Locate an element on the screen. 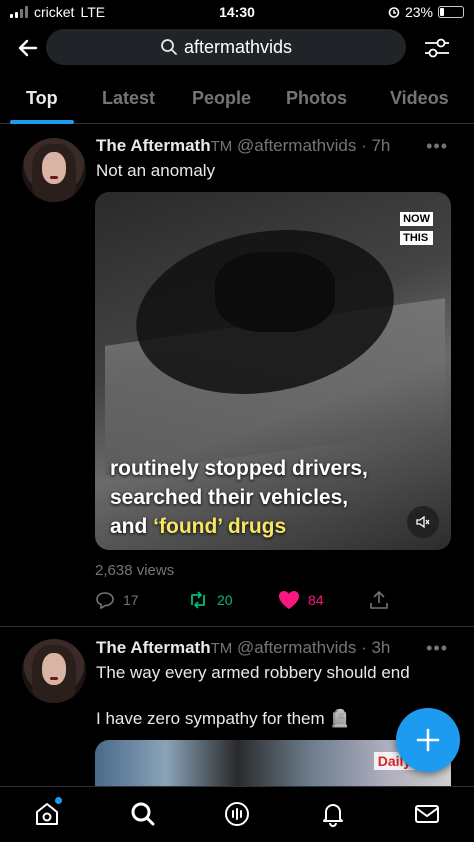 This screenshot has width=474, height=842. bottom-navigation is located at coordinates (237, 814).